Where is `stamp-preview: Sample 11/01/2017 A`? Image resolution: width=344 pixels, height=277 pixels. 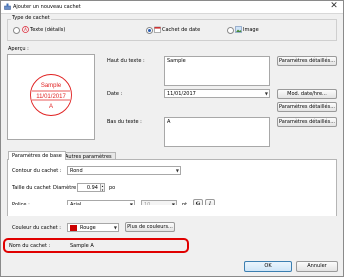 stamp-preview: Sample 11/01/2017 A is located at coordinates (51, 95).